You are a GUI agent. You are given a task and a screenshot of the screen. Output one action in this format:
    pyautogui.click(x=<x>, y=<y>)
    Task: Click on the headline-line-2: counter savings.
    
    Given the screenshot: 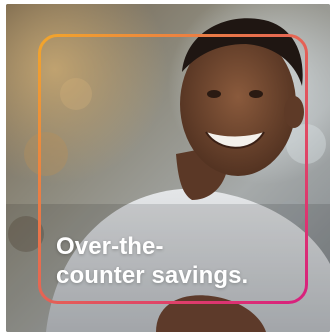 What is the action you would take?
    pyautogui.click(x=152, y=275)
    